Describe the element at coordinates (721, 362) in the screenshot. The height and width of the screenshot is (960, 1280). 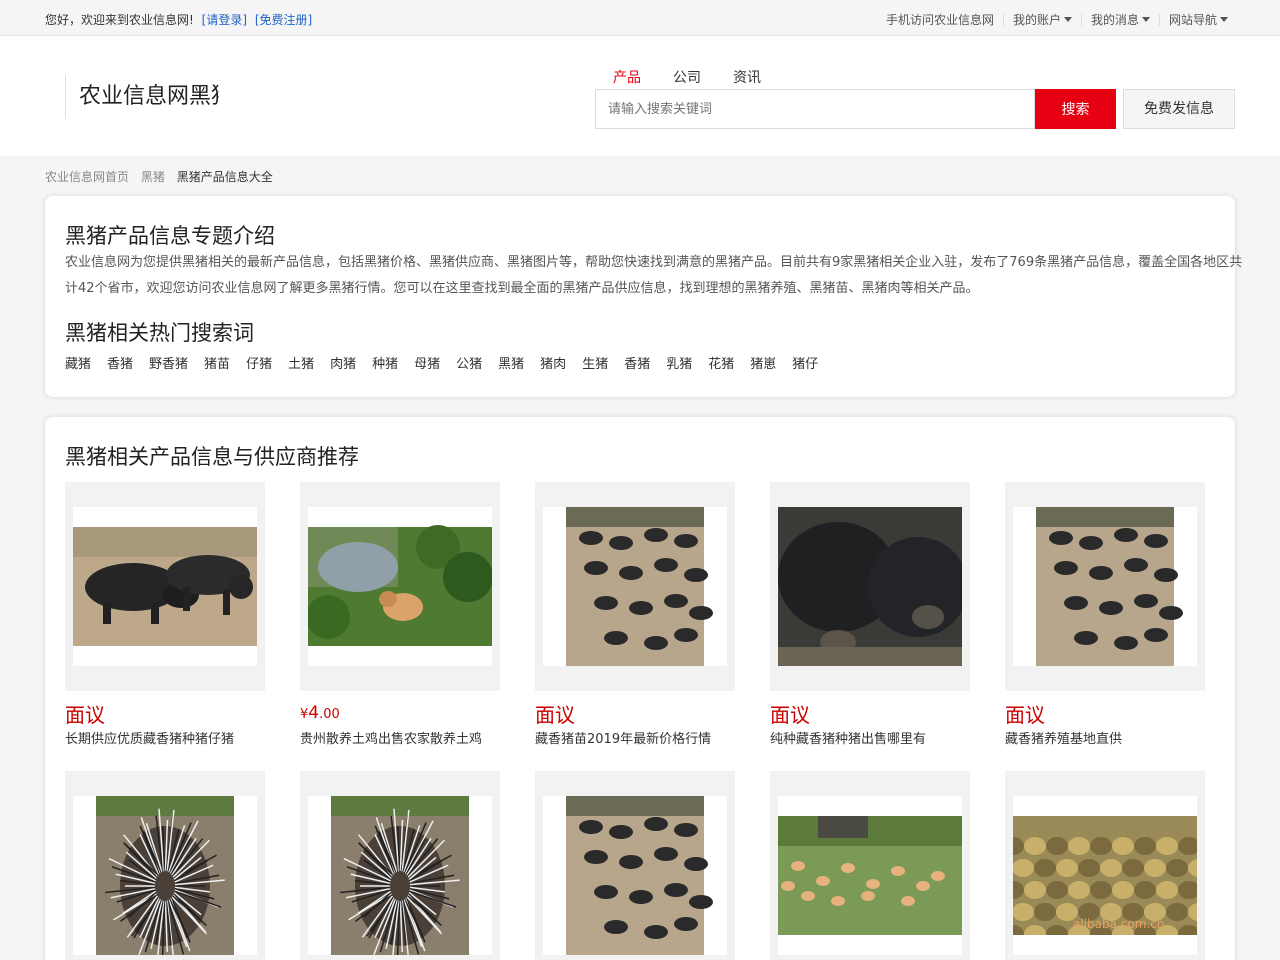
I see `tag-link: 花猪` at that location.